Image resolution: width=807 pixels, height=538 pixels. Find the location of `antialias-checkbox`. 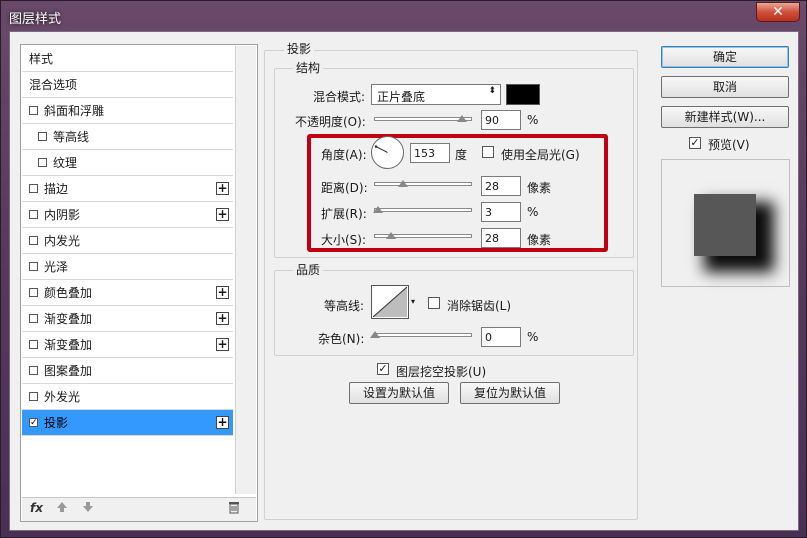

antialias-checkbox is located at coordinates (434, 303).